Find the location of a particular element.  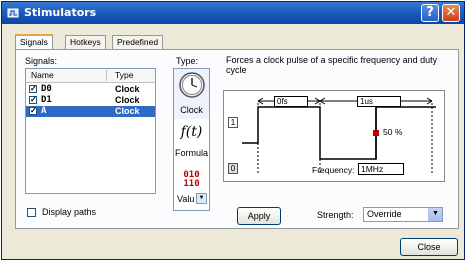

signals-list: Name Type ✓ D0 Clock ✓ D1 Clock ✓ A Clock is located at coordinates (90, 131).